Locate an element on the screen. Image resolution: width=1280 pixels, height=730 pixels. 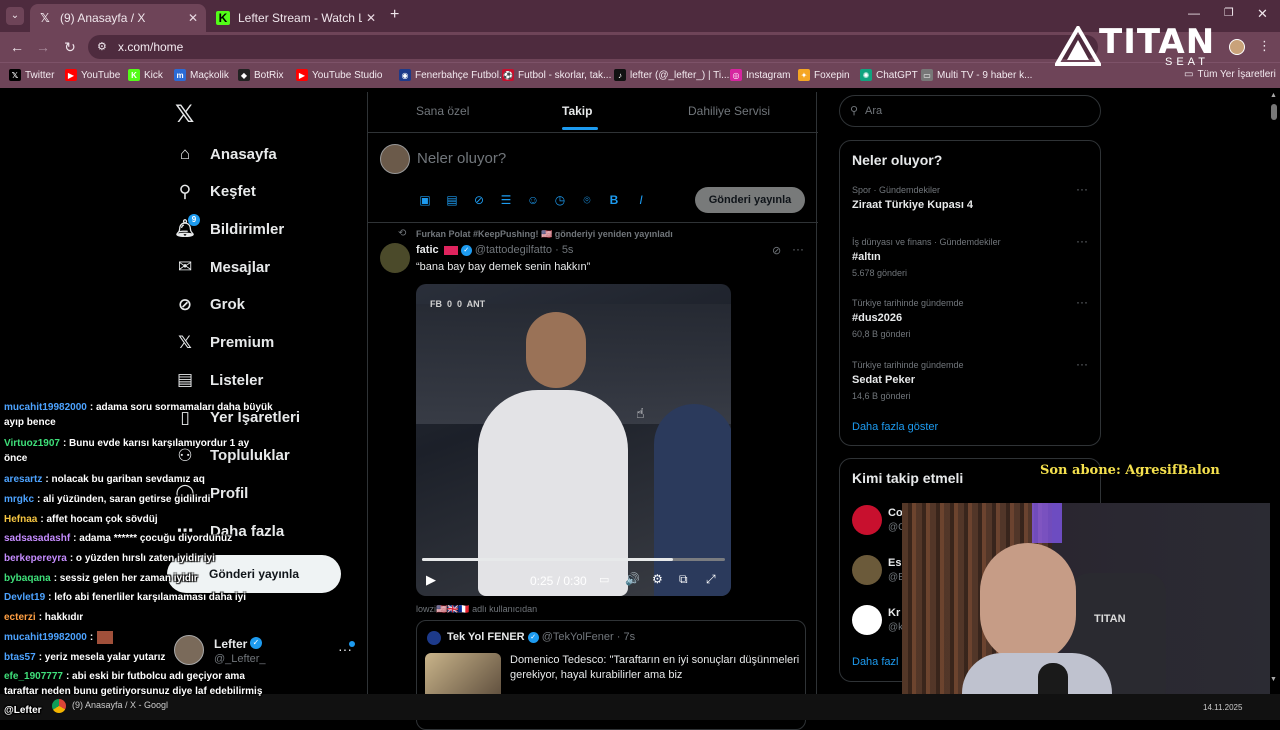
nav-item-grok: ⊘ Grok is located at coordinates (209, 305).